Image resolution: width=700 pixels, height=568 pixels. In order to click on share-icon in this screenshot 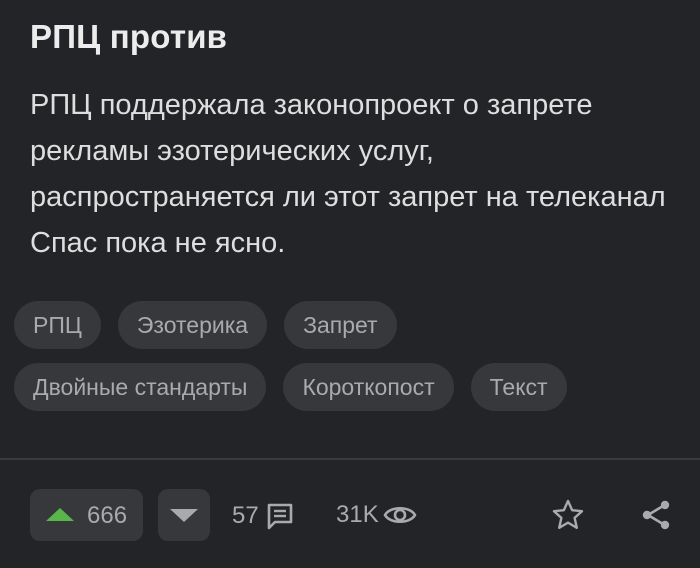, I will do `click(656, 515)`.